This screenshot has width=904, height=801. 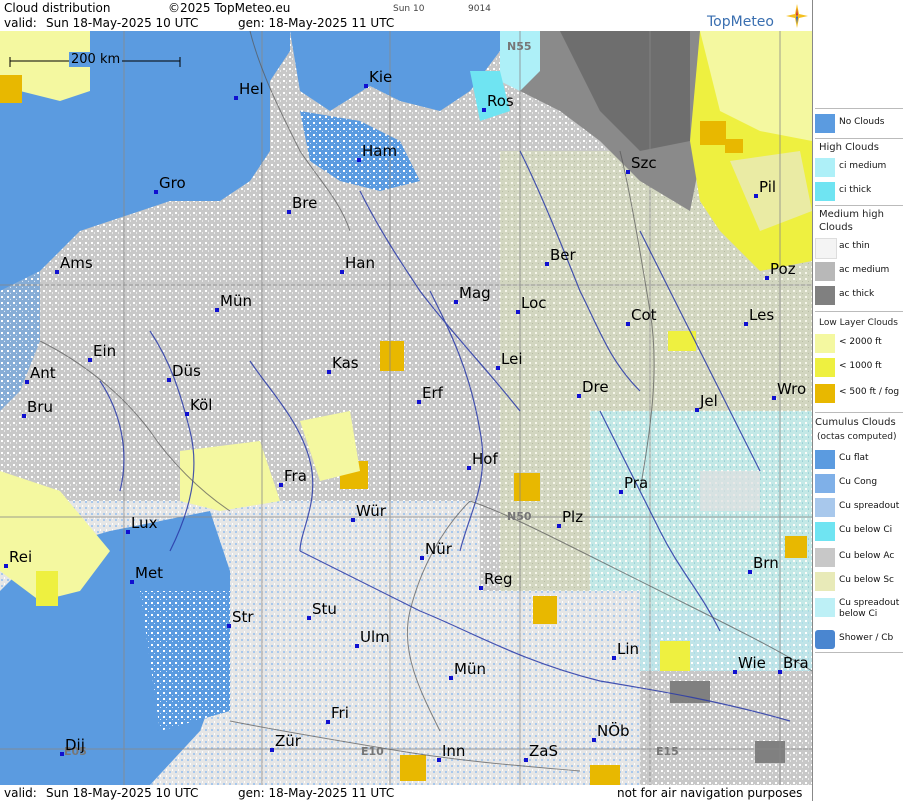 What do you see at coordinates (855, 422) in the screenshot?
I see `cumulus-header: Cumulus Clouds` at bounding box center [855, 422].